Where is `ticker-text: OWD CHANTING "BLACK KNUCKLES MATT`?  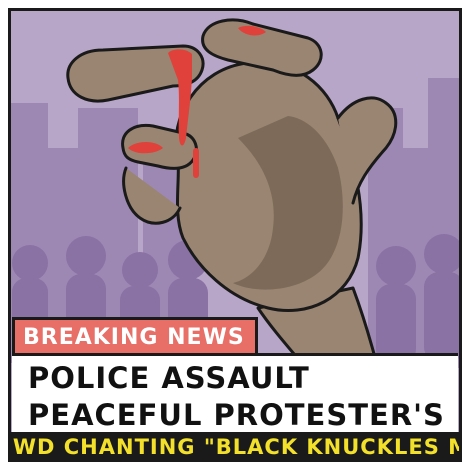 ticker-text: OWD CHANTING "BLACK KNUCKLES MATT is located at coordinates (235, 447).